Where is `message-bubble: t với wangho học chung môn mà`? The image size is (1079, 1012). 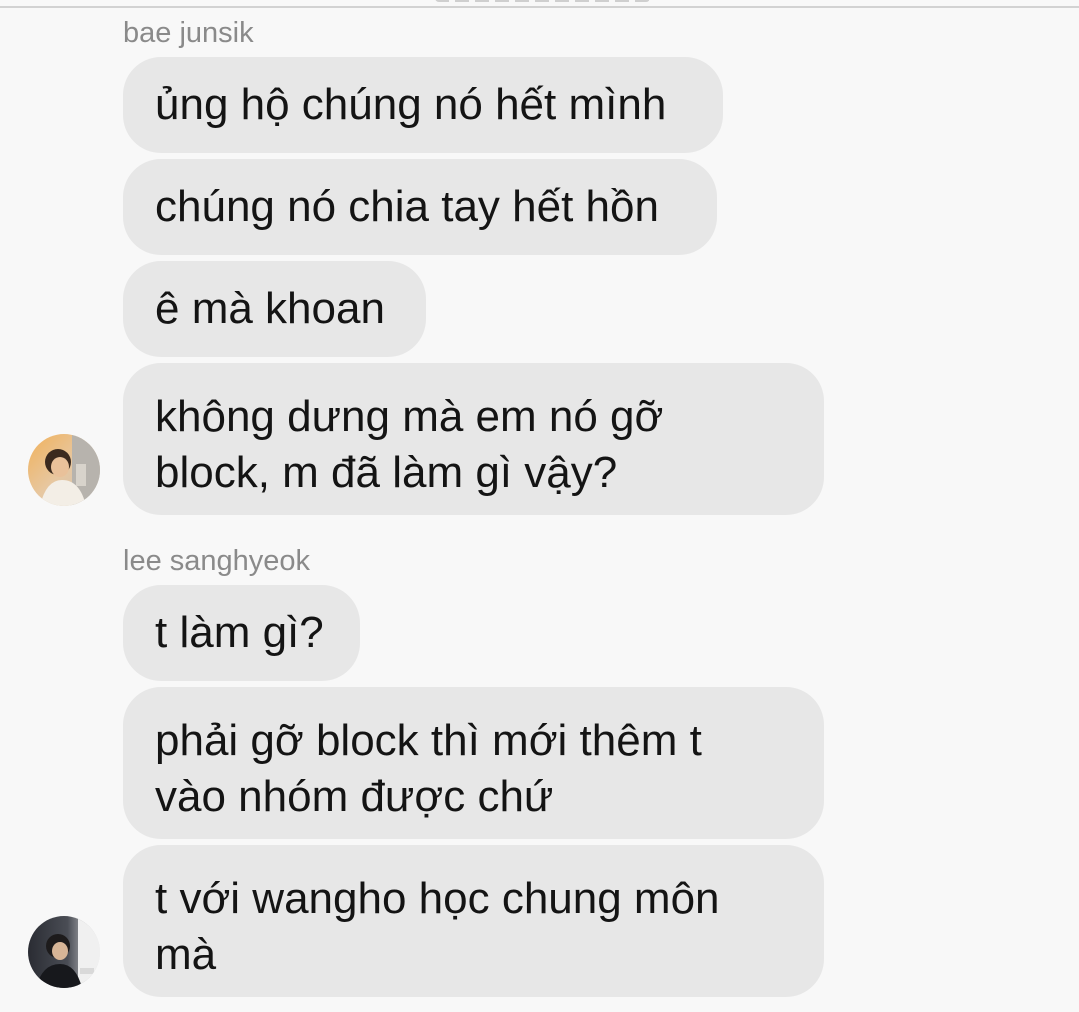 message-bubble: t với wangho học chung môn mà is located at coordinates (473, 921).